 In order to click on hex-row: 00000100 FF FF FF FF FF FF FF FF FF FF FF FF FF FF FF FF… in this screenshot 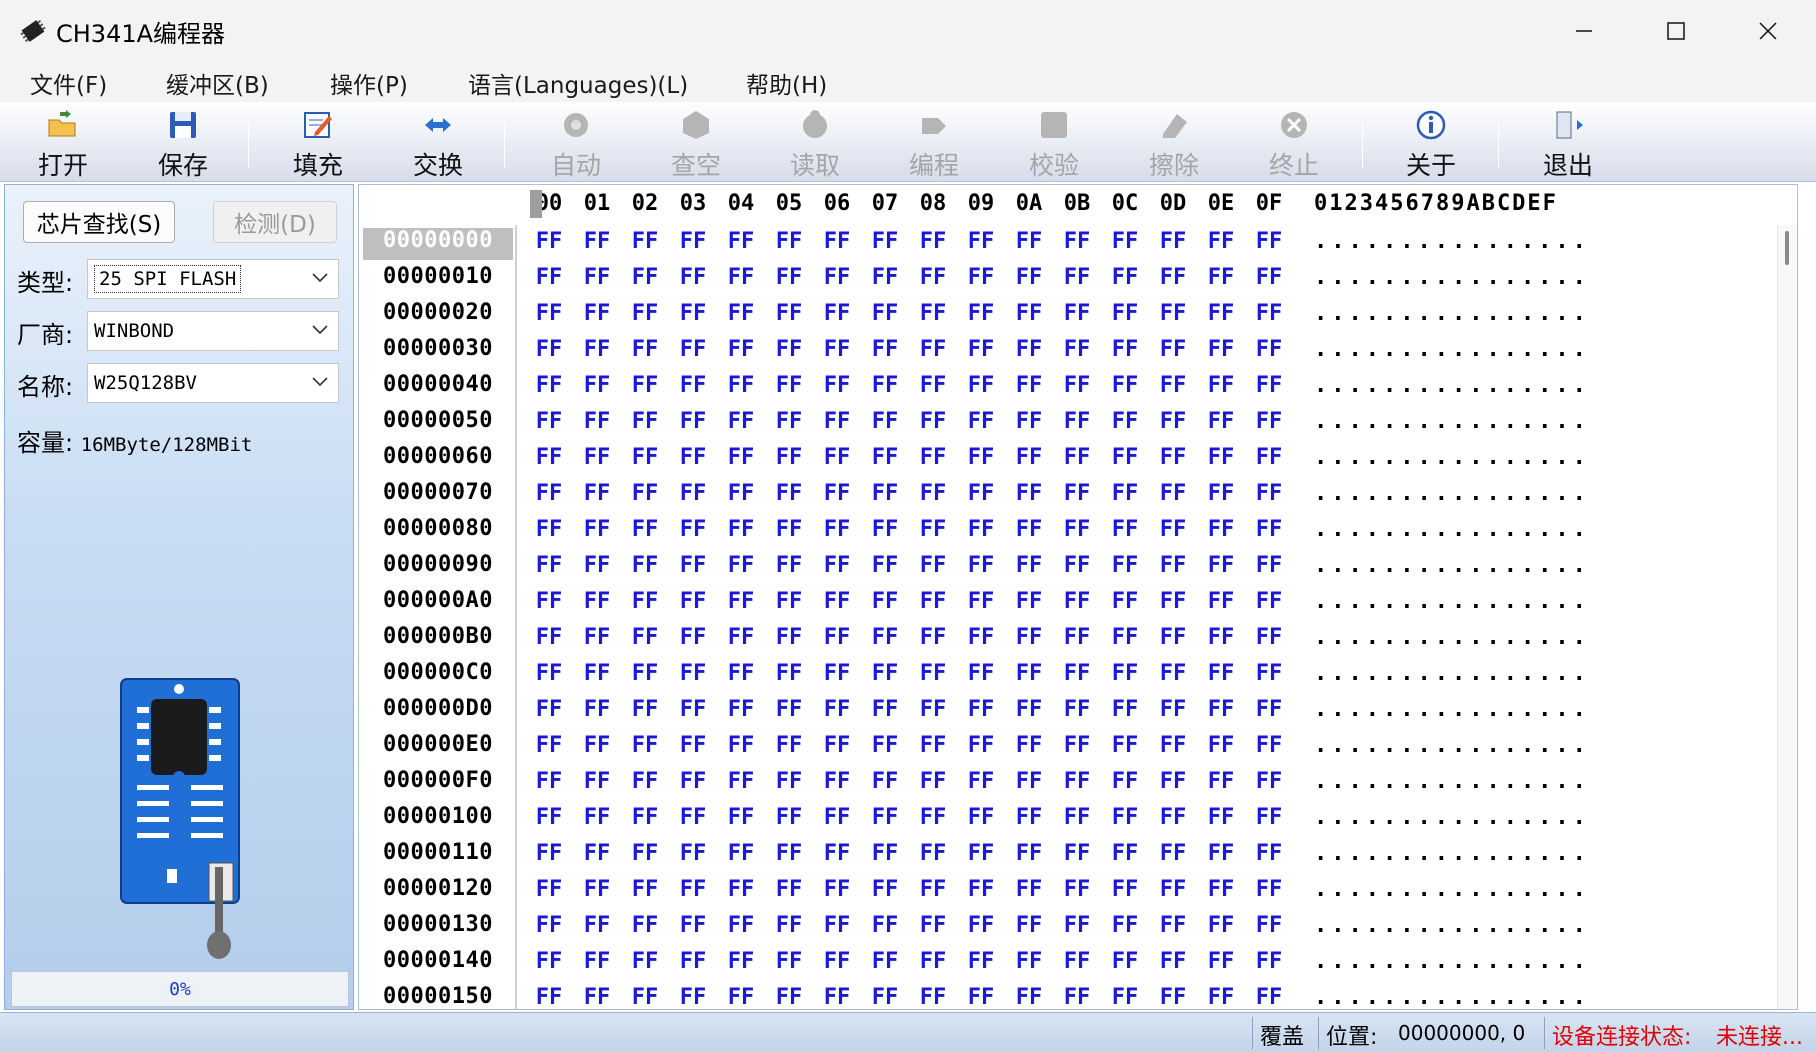, I will do `click(1069, 819)`.